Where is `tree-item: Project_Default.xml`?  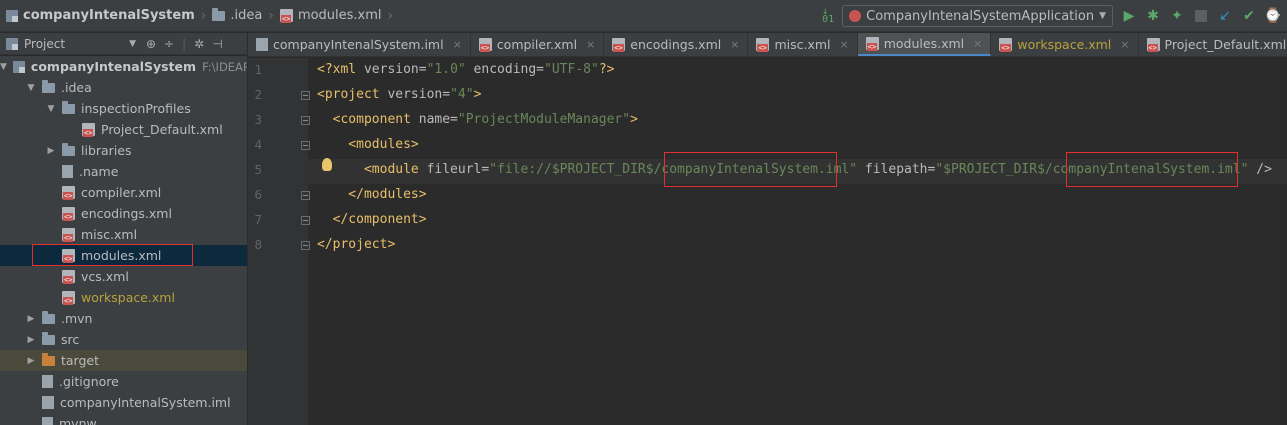
tree-item: Project_Default.xml is located at coordinates (123, 129).